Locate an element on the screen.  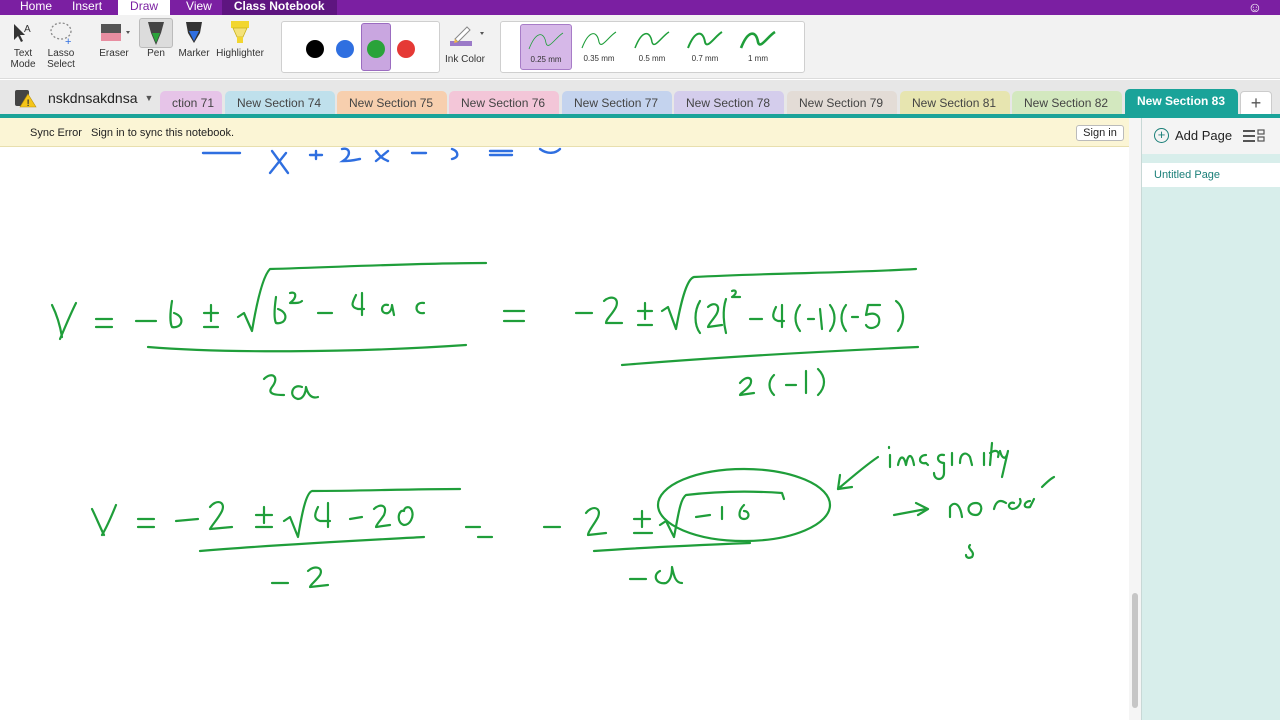
add-page-button: + Add Page is located at coordinates (1193, 135).